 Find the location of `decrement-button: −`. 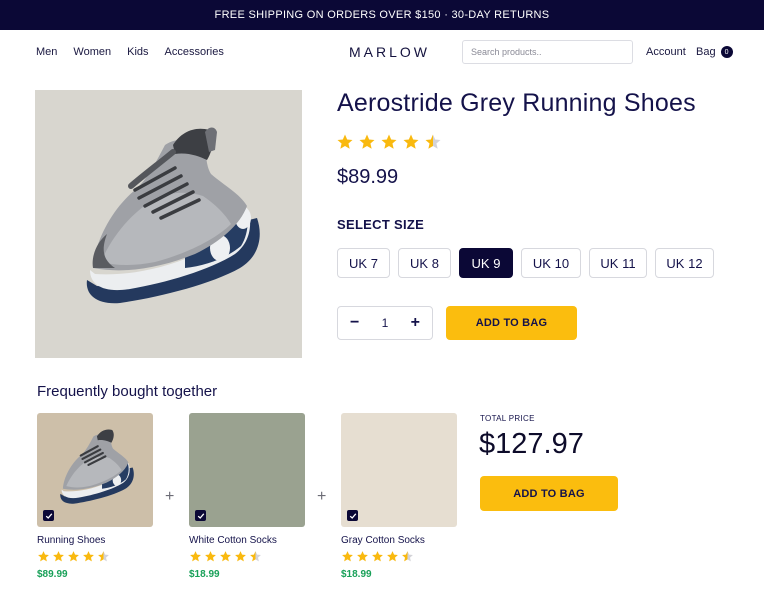

decrement-button: − is located at coordinates (354, 323).